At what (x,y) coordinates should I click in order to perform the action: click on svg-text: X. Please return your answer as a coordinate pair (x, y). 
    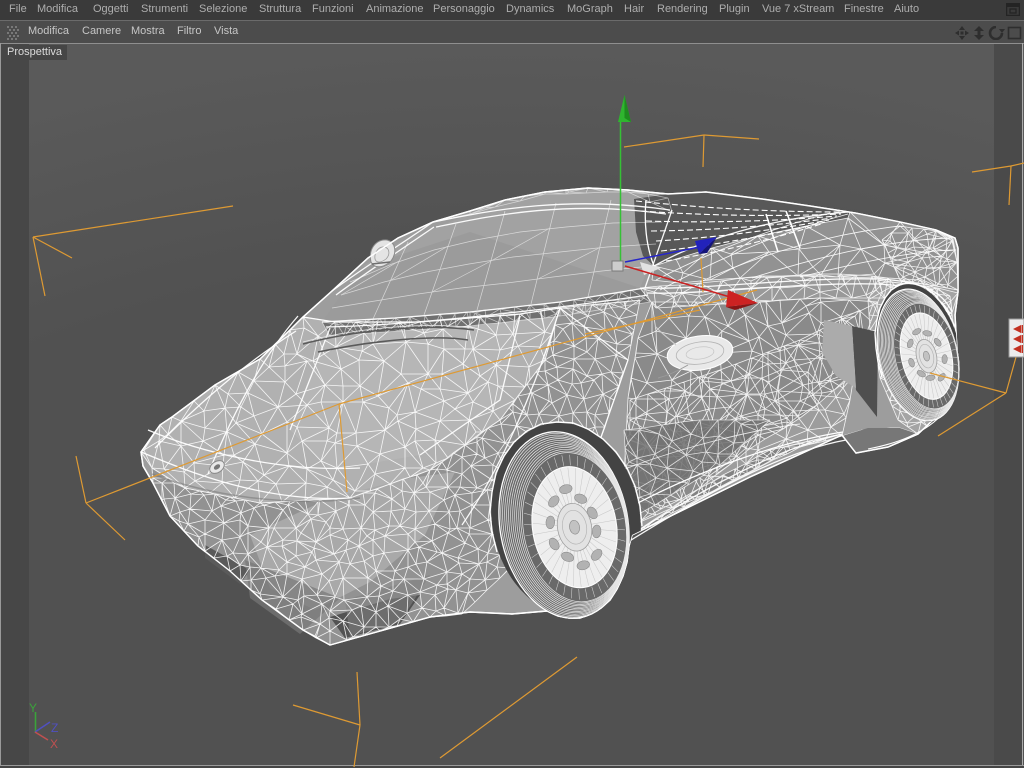
    Looking at the image, I should click on (54, 744).